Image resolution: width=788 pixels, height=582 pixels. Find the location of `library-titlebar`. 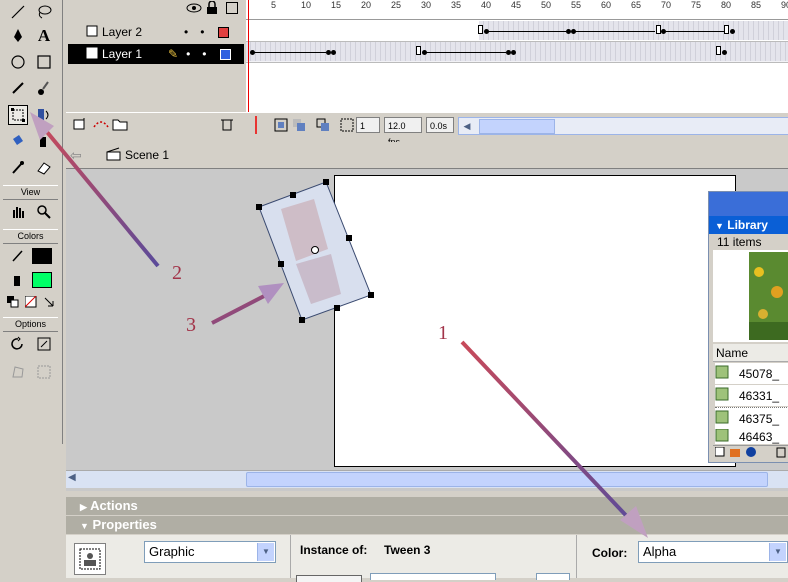

library-titlebar is located at coordinates (748, 204).